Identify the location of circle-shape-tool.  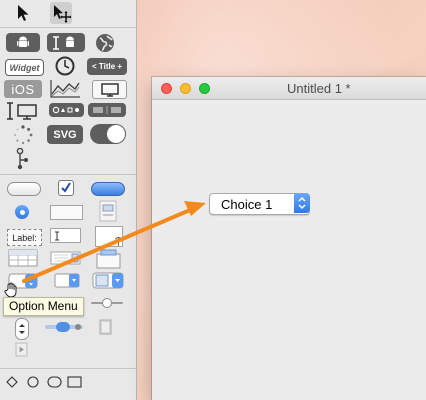
(33, 382).